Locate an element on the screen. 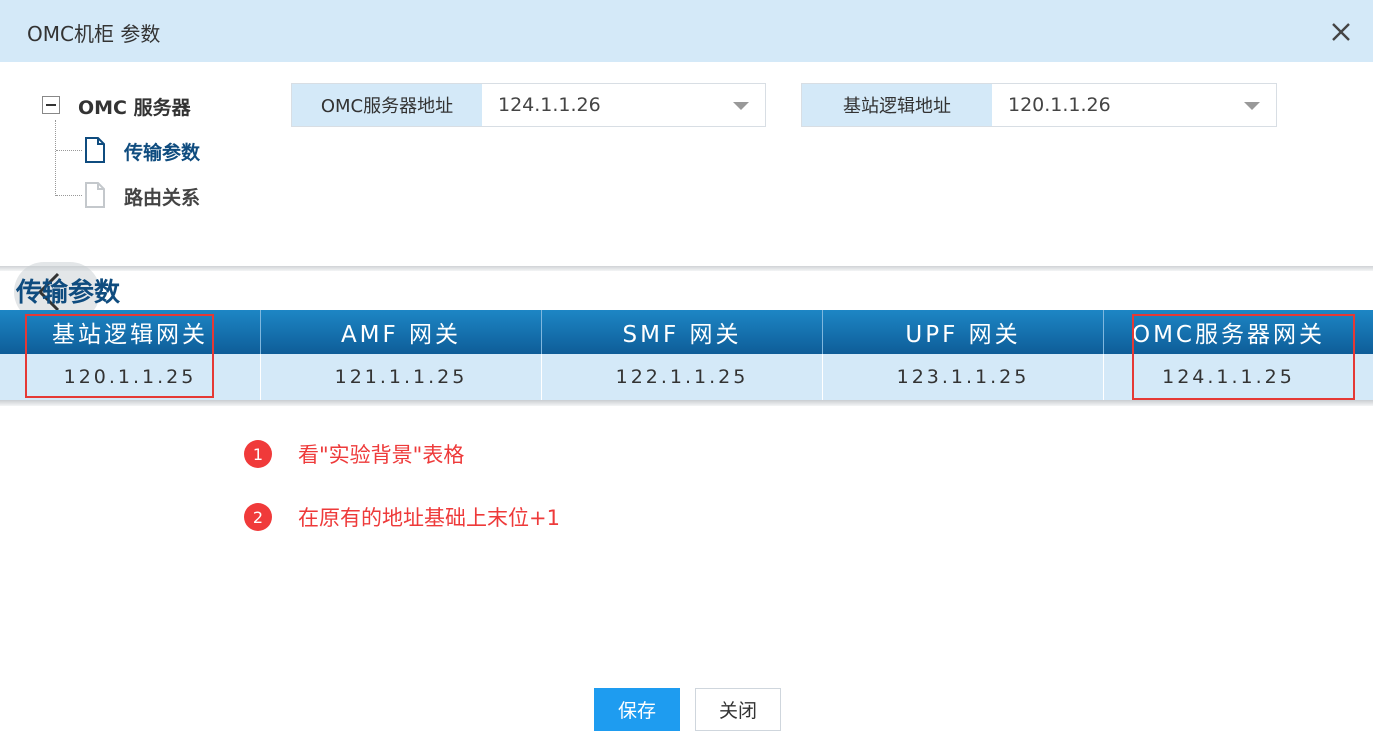  close-icon is located at coordinates (1341, 32).